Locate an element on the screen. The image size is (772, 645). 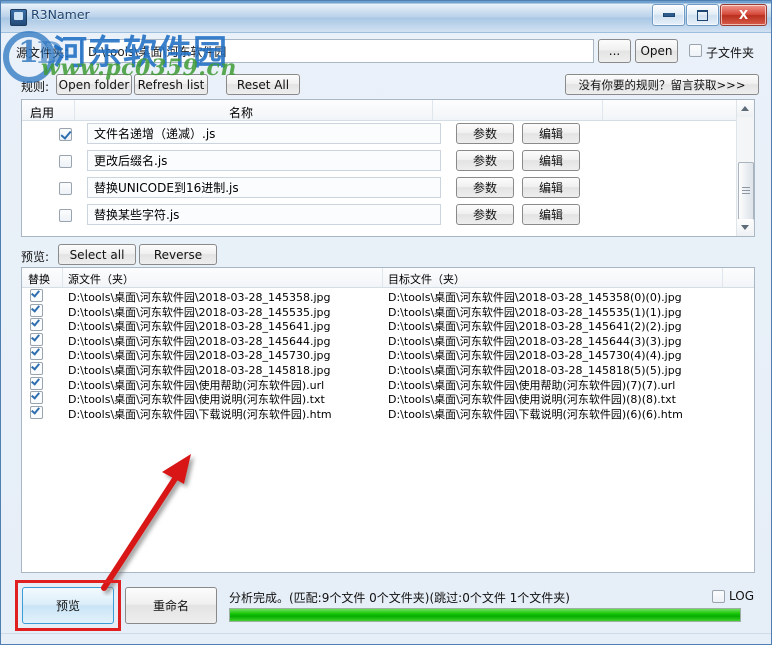
rule-row: 替换UNICODE到16进制.js 参数 编辑 is located at coordinates (388, 188).